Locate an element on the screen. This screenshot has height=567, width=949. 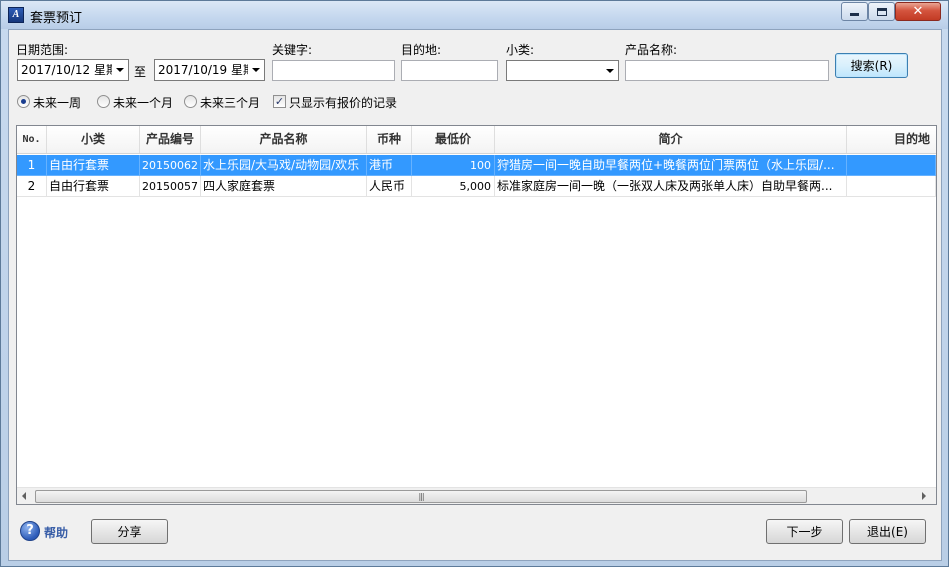
radio-next-three-months-label: 未来三个月 is located at coordinates (230, 102).